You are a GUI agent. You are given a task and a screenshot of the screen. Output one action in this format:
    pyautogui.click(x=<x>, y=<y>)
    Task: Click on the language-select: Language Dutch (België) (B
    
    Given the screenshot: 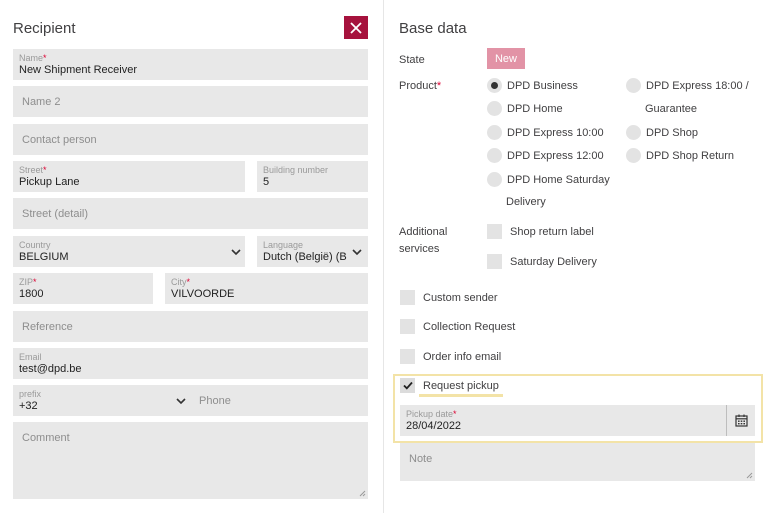 What is the action you would take?
    pyautogui.click(x=312, y=251)
    